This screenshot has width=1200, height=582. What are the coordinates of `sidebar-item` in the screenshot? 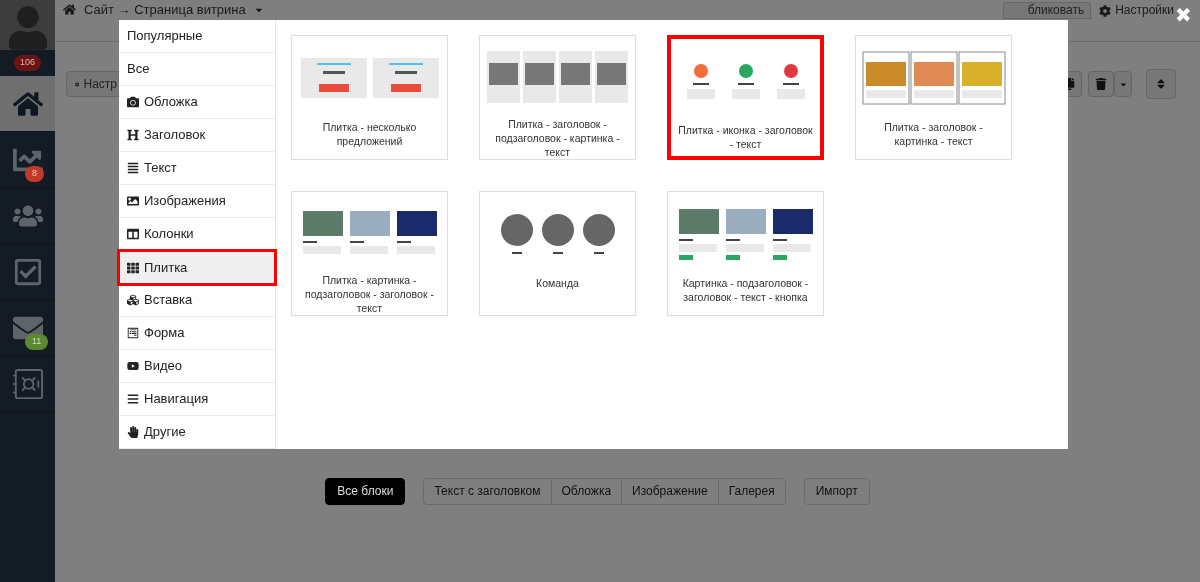 It's located at (27, 104).